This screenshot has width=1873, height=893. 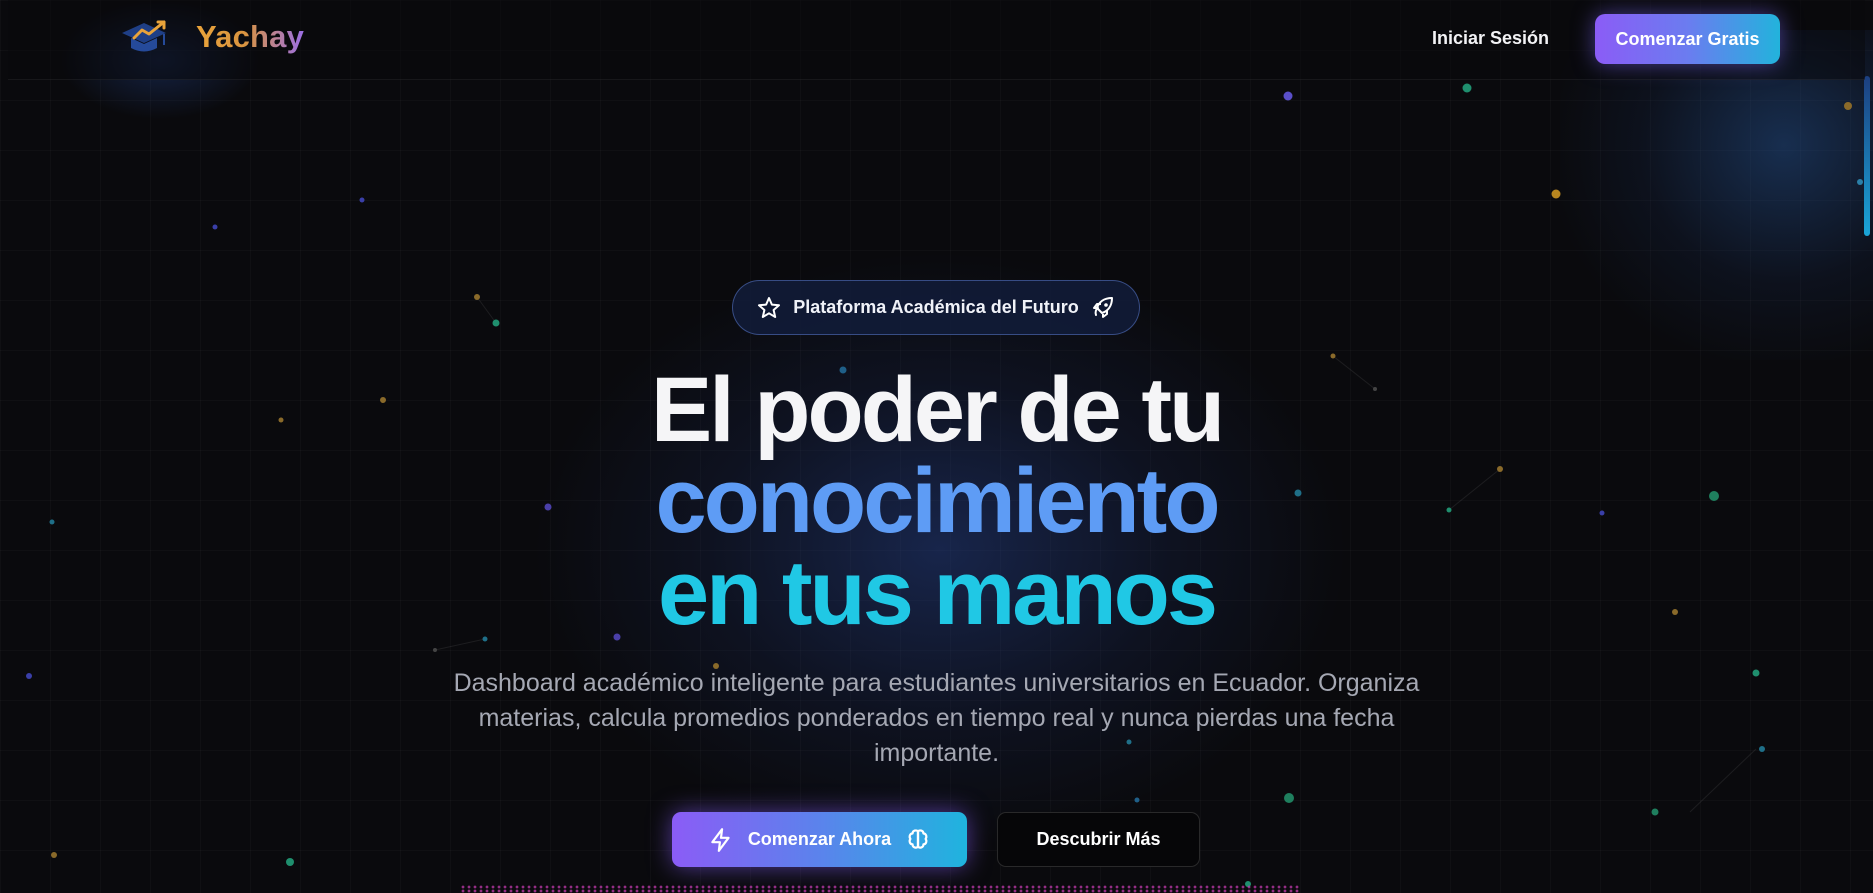 What do you see at coordinates (1490, 38) in the screenshot?
I see `login-link: Iniciar Sesión` at bounding box center [1490, 38].